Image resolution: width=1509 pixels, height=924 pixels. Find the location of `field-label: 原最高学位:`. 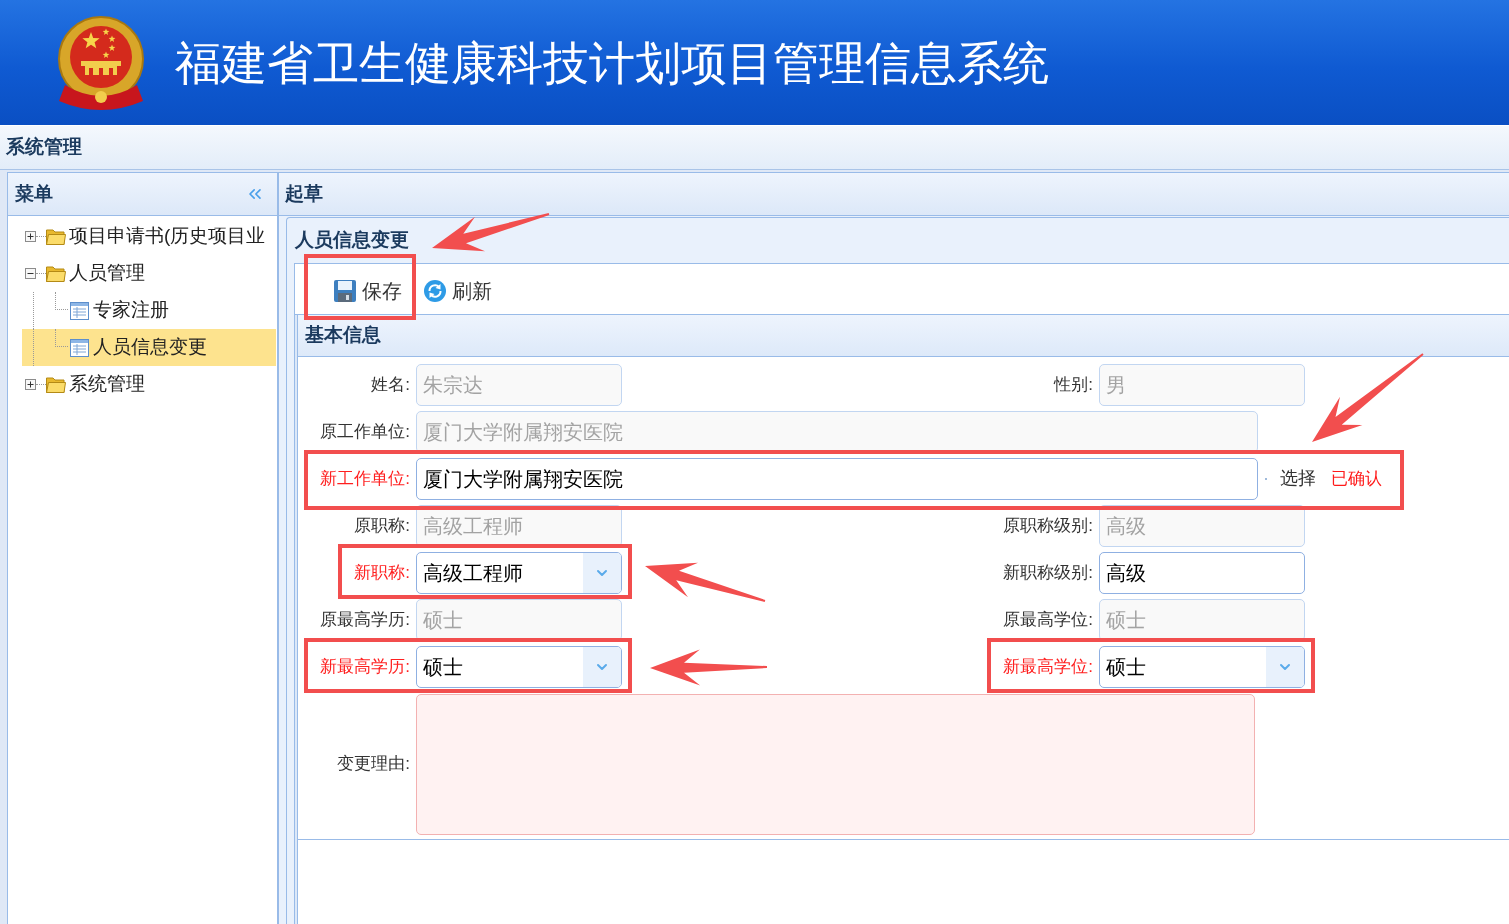

field-label: 原最高学位: is located at coordinates (1048, 619).